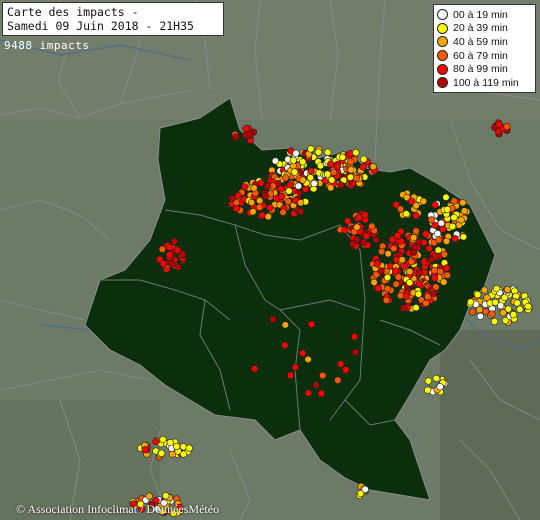 The height and width of the screenshot is (520, 540). Describe the element at coordinates (480, 55) in the screenshot. I see `legend-label: 60 à 79 min` at that location.